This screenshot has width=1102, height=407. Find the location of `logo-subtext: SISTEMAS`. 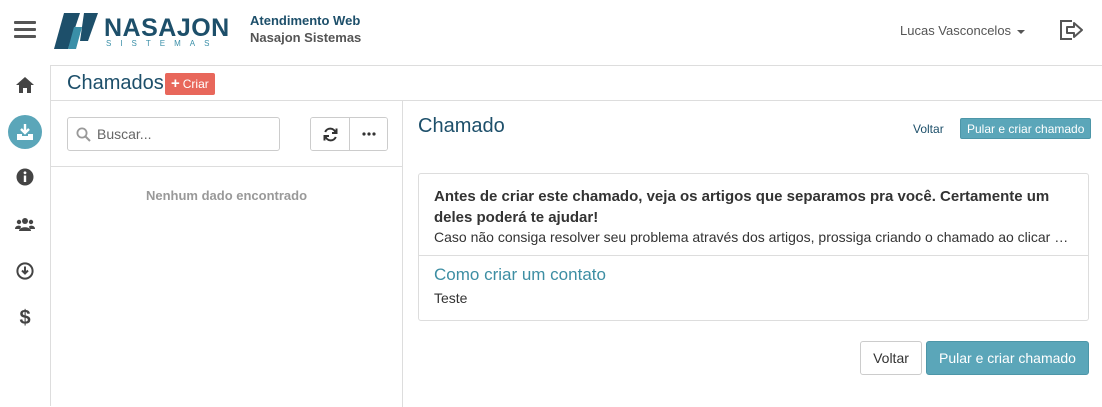

logo-subtext: SISTEMAS is located at coordinates (162, 43).